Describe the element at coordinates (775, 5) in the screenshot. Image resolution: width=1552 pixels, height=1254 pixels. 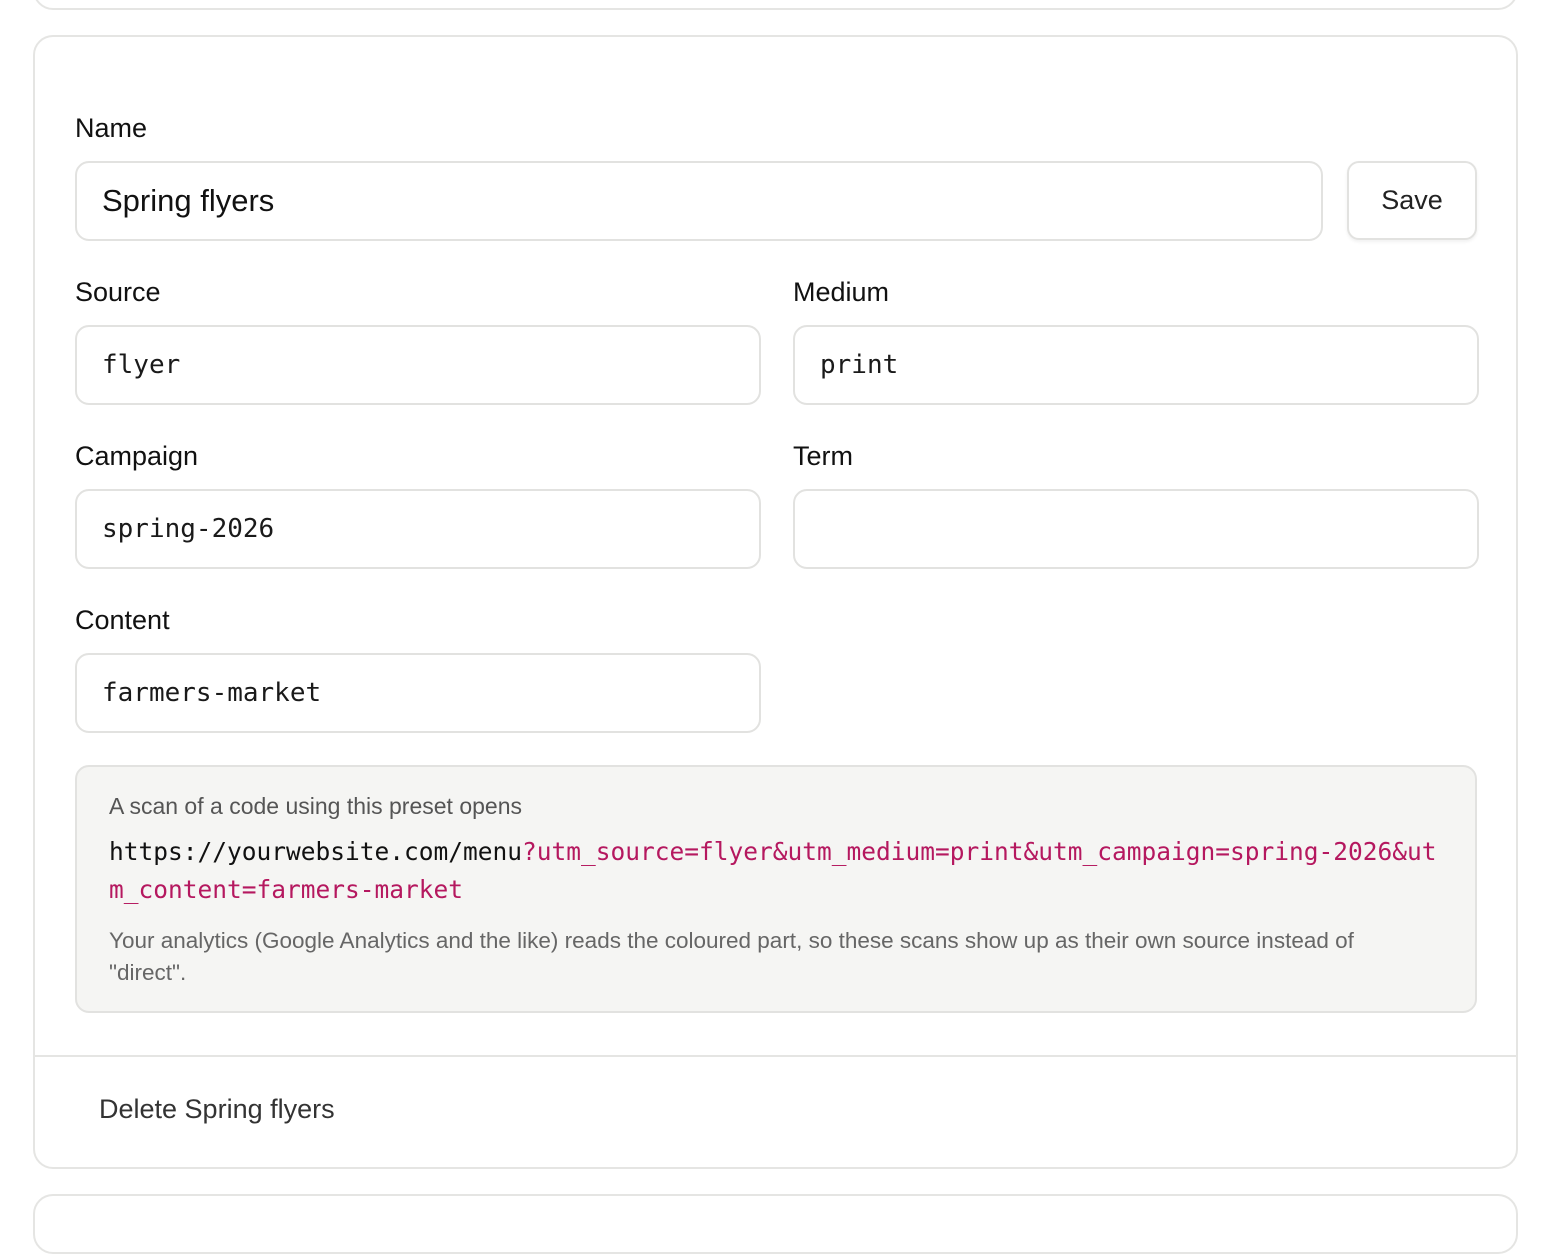
I see `previous-card` at that location.